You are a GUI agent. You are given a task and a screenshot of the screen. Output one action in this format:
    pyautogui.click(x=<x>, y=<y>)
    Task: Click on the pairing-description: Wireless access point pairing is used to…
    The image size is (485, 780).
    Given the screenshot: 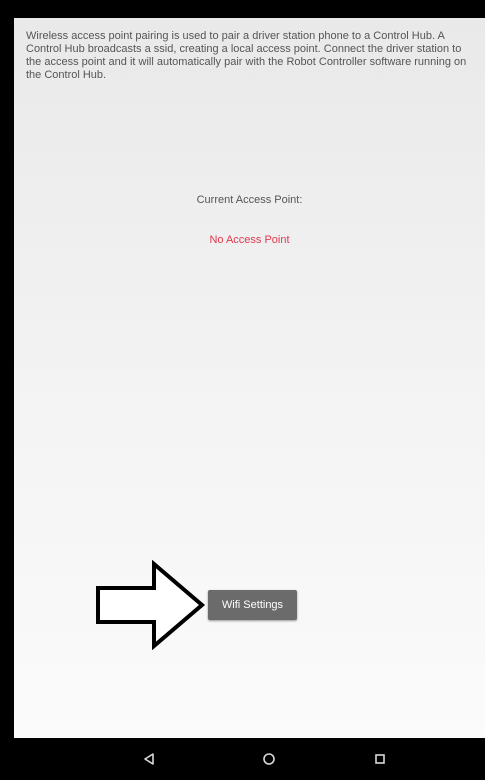 What is the action you would take?
    pyautogui.click(x=246, y=55)
    